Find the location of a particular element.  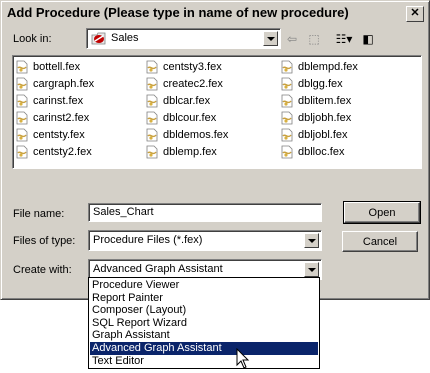

file-item: createc2.fex is located at coordinates (184, 84).